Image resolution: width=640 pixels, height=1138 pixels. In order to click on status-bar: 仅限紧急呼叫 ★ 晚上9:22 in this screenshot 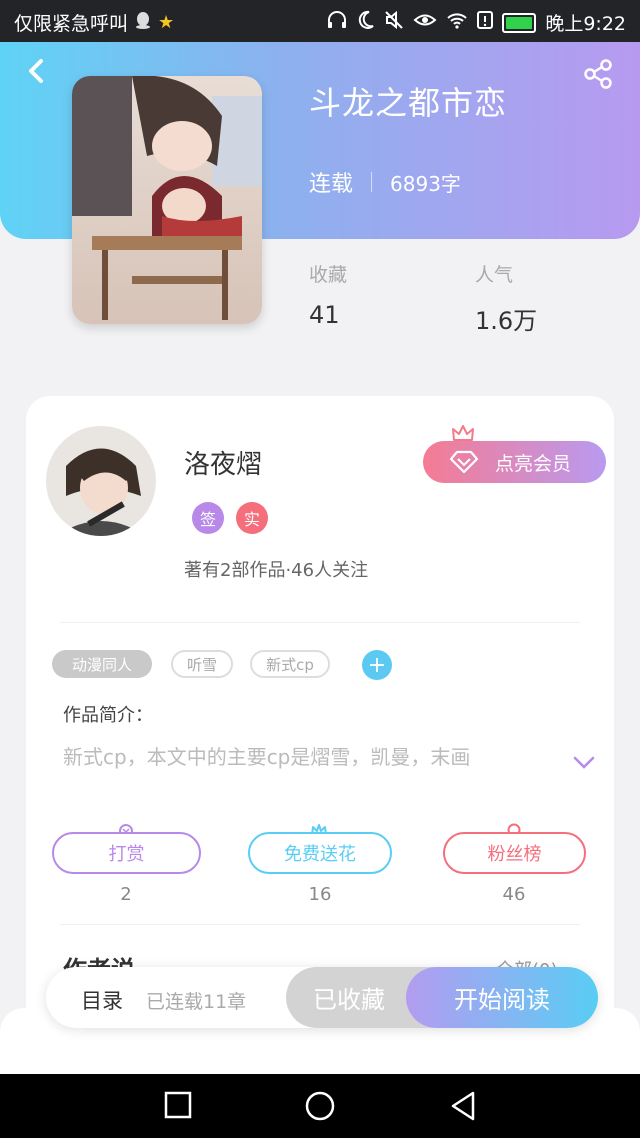, I will do `click(320, 21)`.